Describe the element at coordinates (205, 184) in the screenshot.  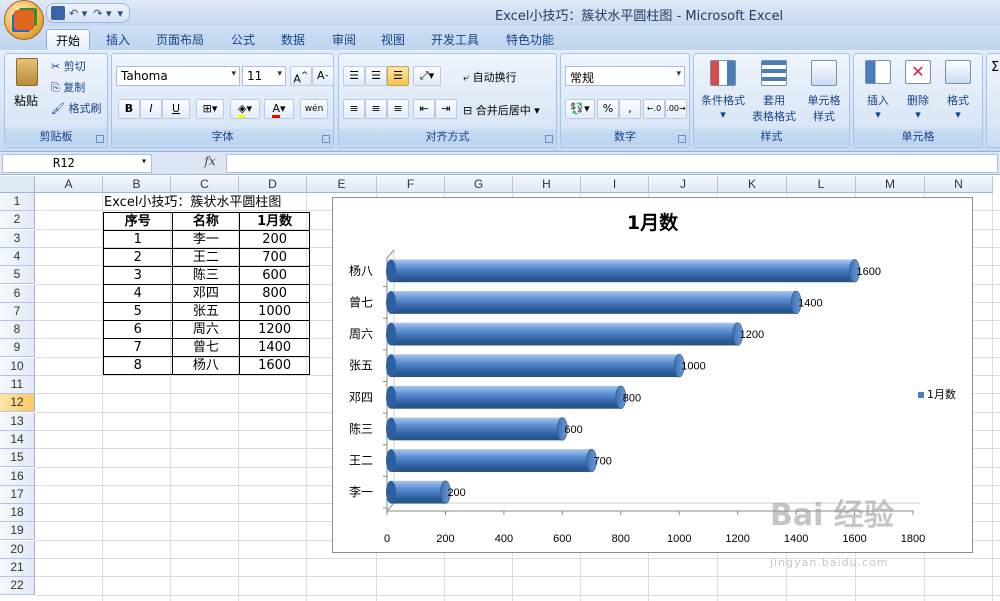
I see `column-header: C` at that location.